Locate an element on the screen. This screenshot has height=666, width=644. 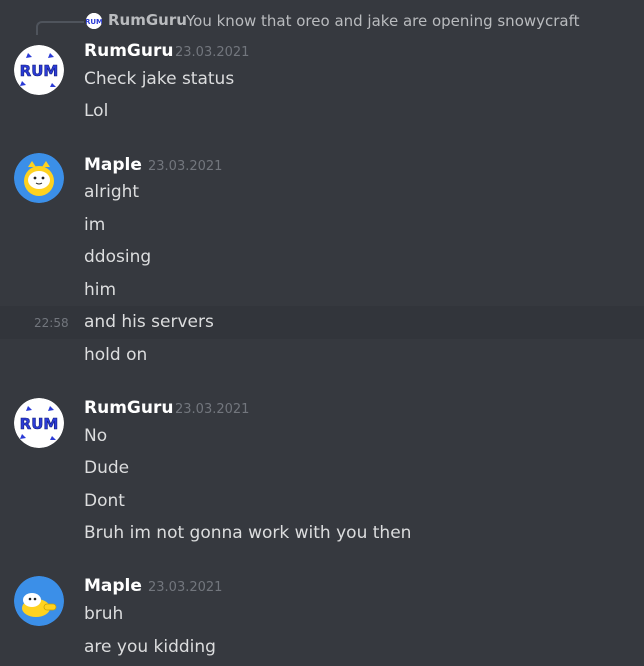
message-hover-time: 22:58 is located at coordinates (51, 323).